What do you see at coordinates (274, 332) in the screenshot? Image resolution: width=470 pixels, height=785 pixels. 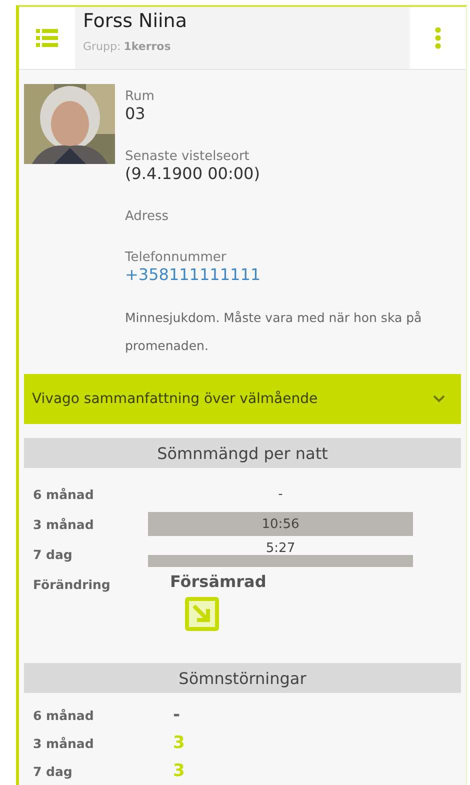 I see `note-text: Minnesjukdom. Måste vara med när hon ska på promenaden.` at bounding box center [274, 332].